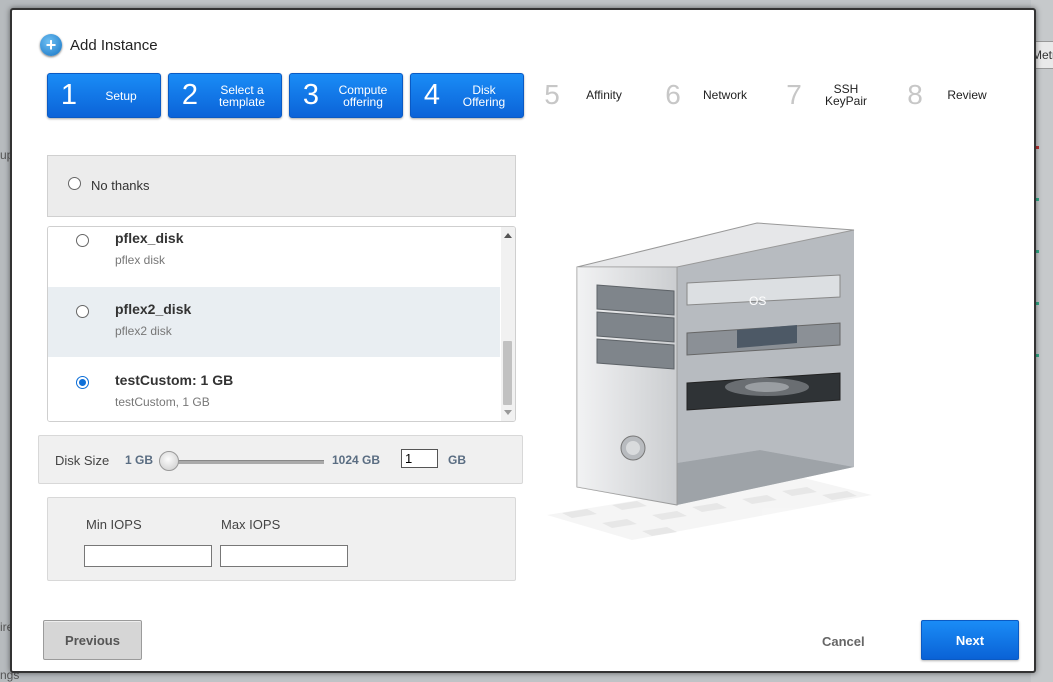 This screenshot has height=682, width=1053. Describe the element at coordinates (507, 373) in the screenshot. I see `scrollbar-thumb` at that location.